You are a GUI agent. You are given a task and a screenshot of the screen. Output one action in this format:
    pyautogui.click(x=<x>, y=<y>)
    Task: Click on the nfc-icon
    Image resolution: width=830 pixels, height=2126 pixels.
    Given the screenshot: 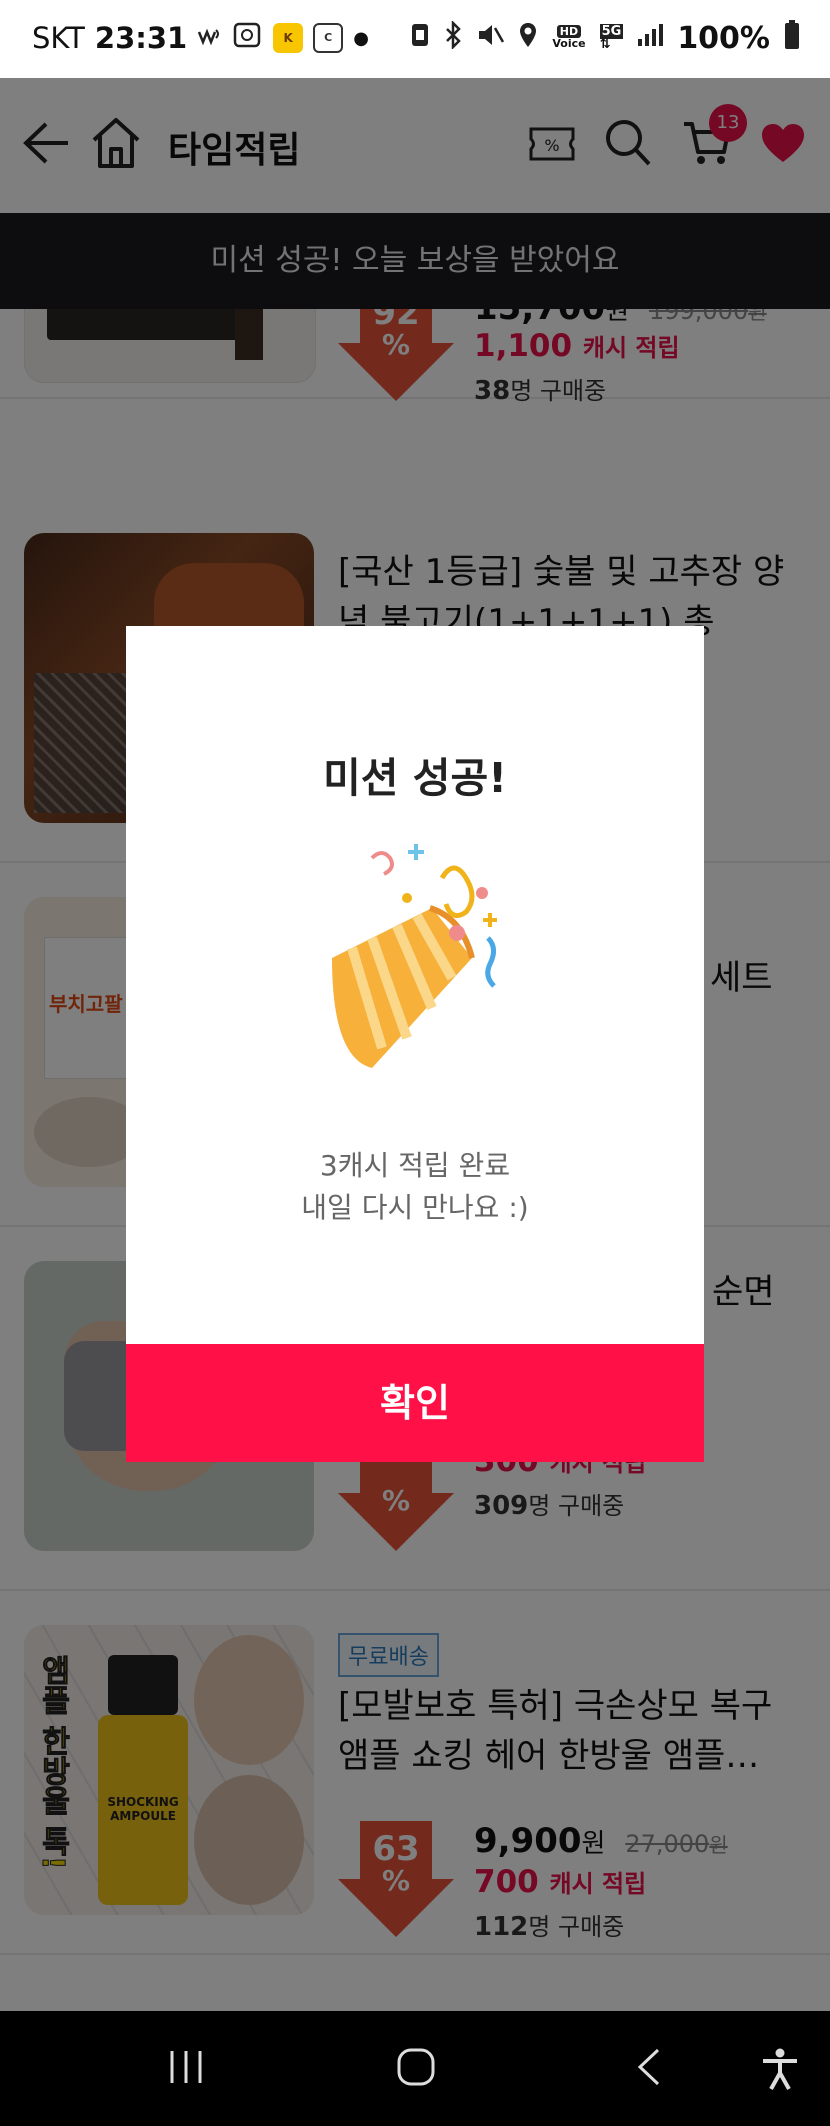 What is the action you would take?
    pyautogui.click(x=420, y=38)
    